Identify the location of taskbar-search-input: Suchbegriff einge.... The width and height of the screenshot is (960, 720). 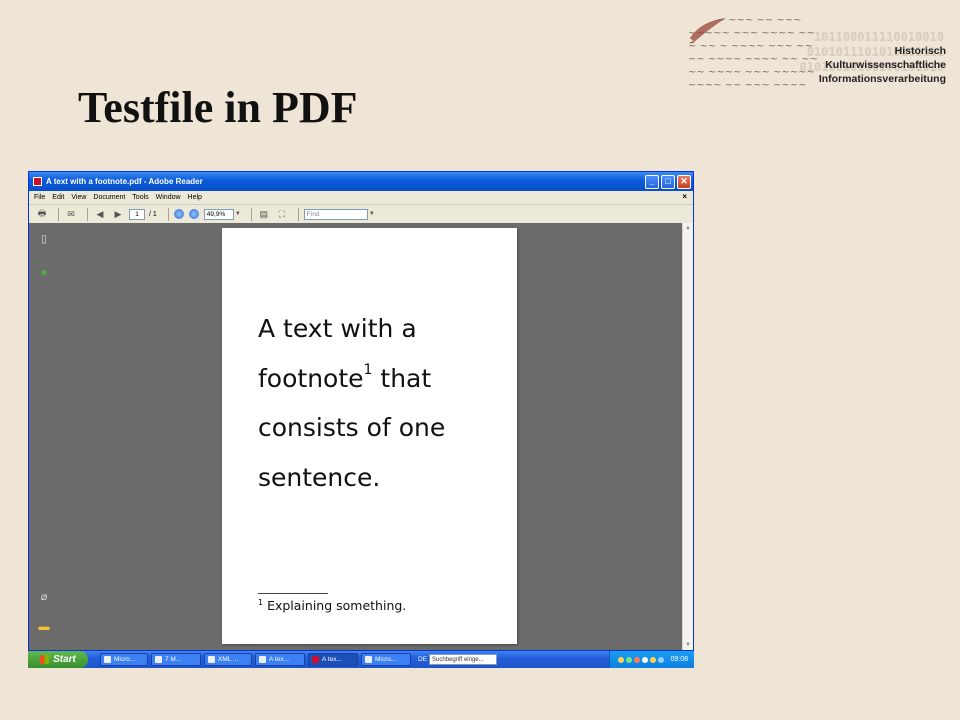
(463, 659).